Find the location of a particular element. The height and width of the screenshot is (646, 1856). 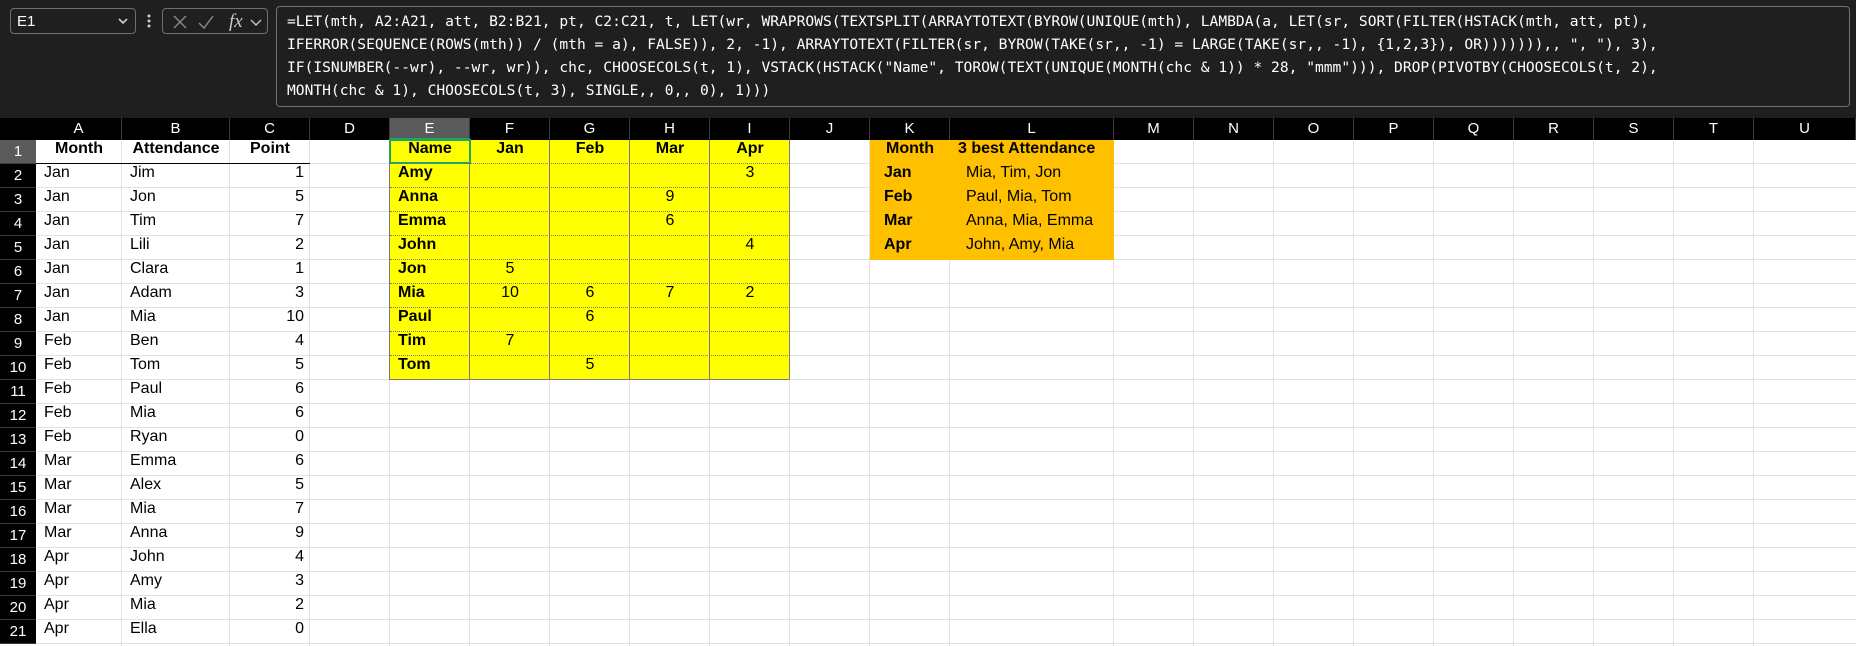

best-names: Mia, Tim, Jon is located at coordinates (1032, 176).